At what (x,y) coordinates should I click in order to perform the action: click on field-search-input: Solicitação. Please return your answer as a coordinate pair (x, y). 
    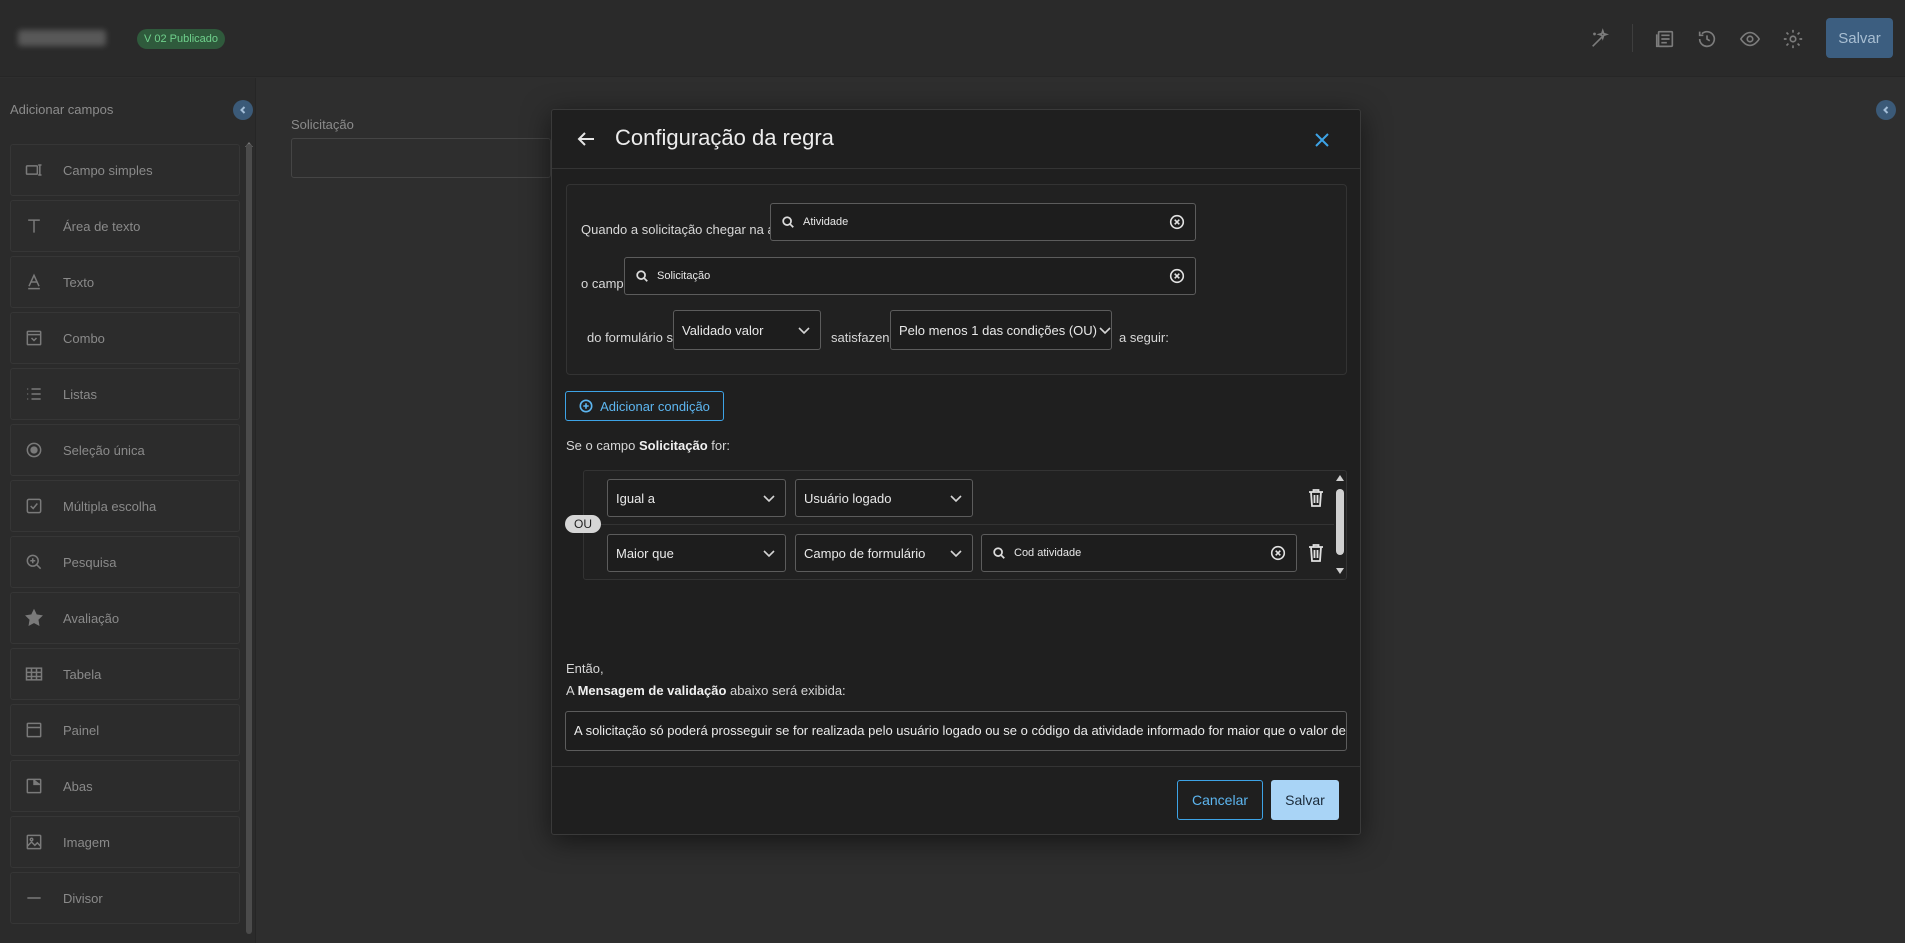
    Looking at the image, I should click on (910, 276).